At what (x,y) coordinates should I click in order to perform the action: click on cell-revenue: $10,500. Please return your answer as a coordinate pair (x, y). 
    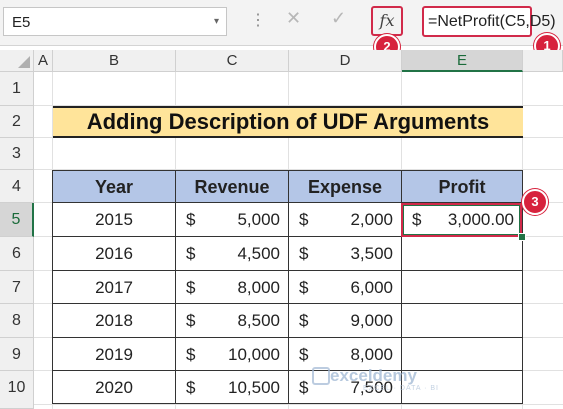
    Looking at the image, I should click on (232, 387).